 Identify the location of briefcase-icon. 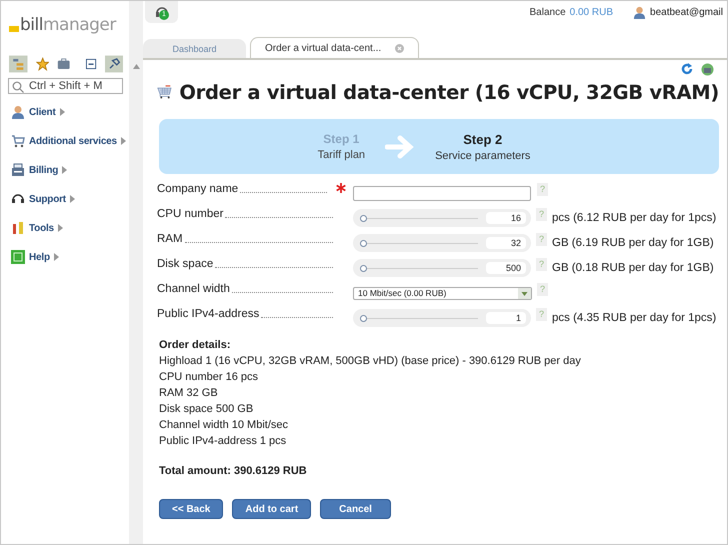
(63, 64).